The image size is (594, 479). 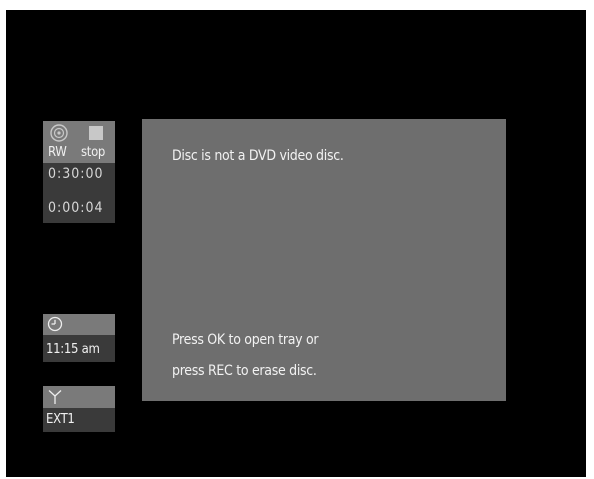 I want to click on disc-status-header: RW stop, so click(x=79, y=142).